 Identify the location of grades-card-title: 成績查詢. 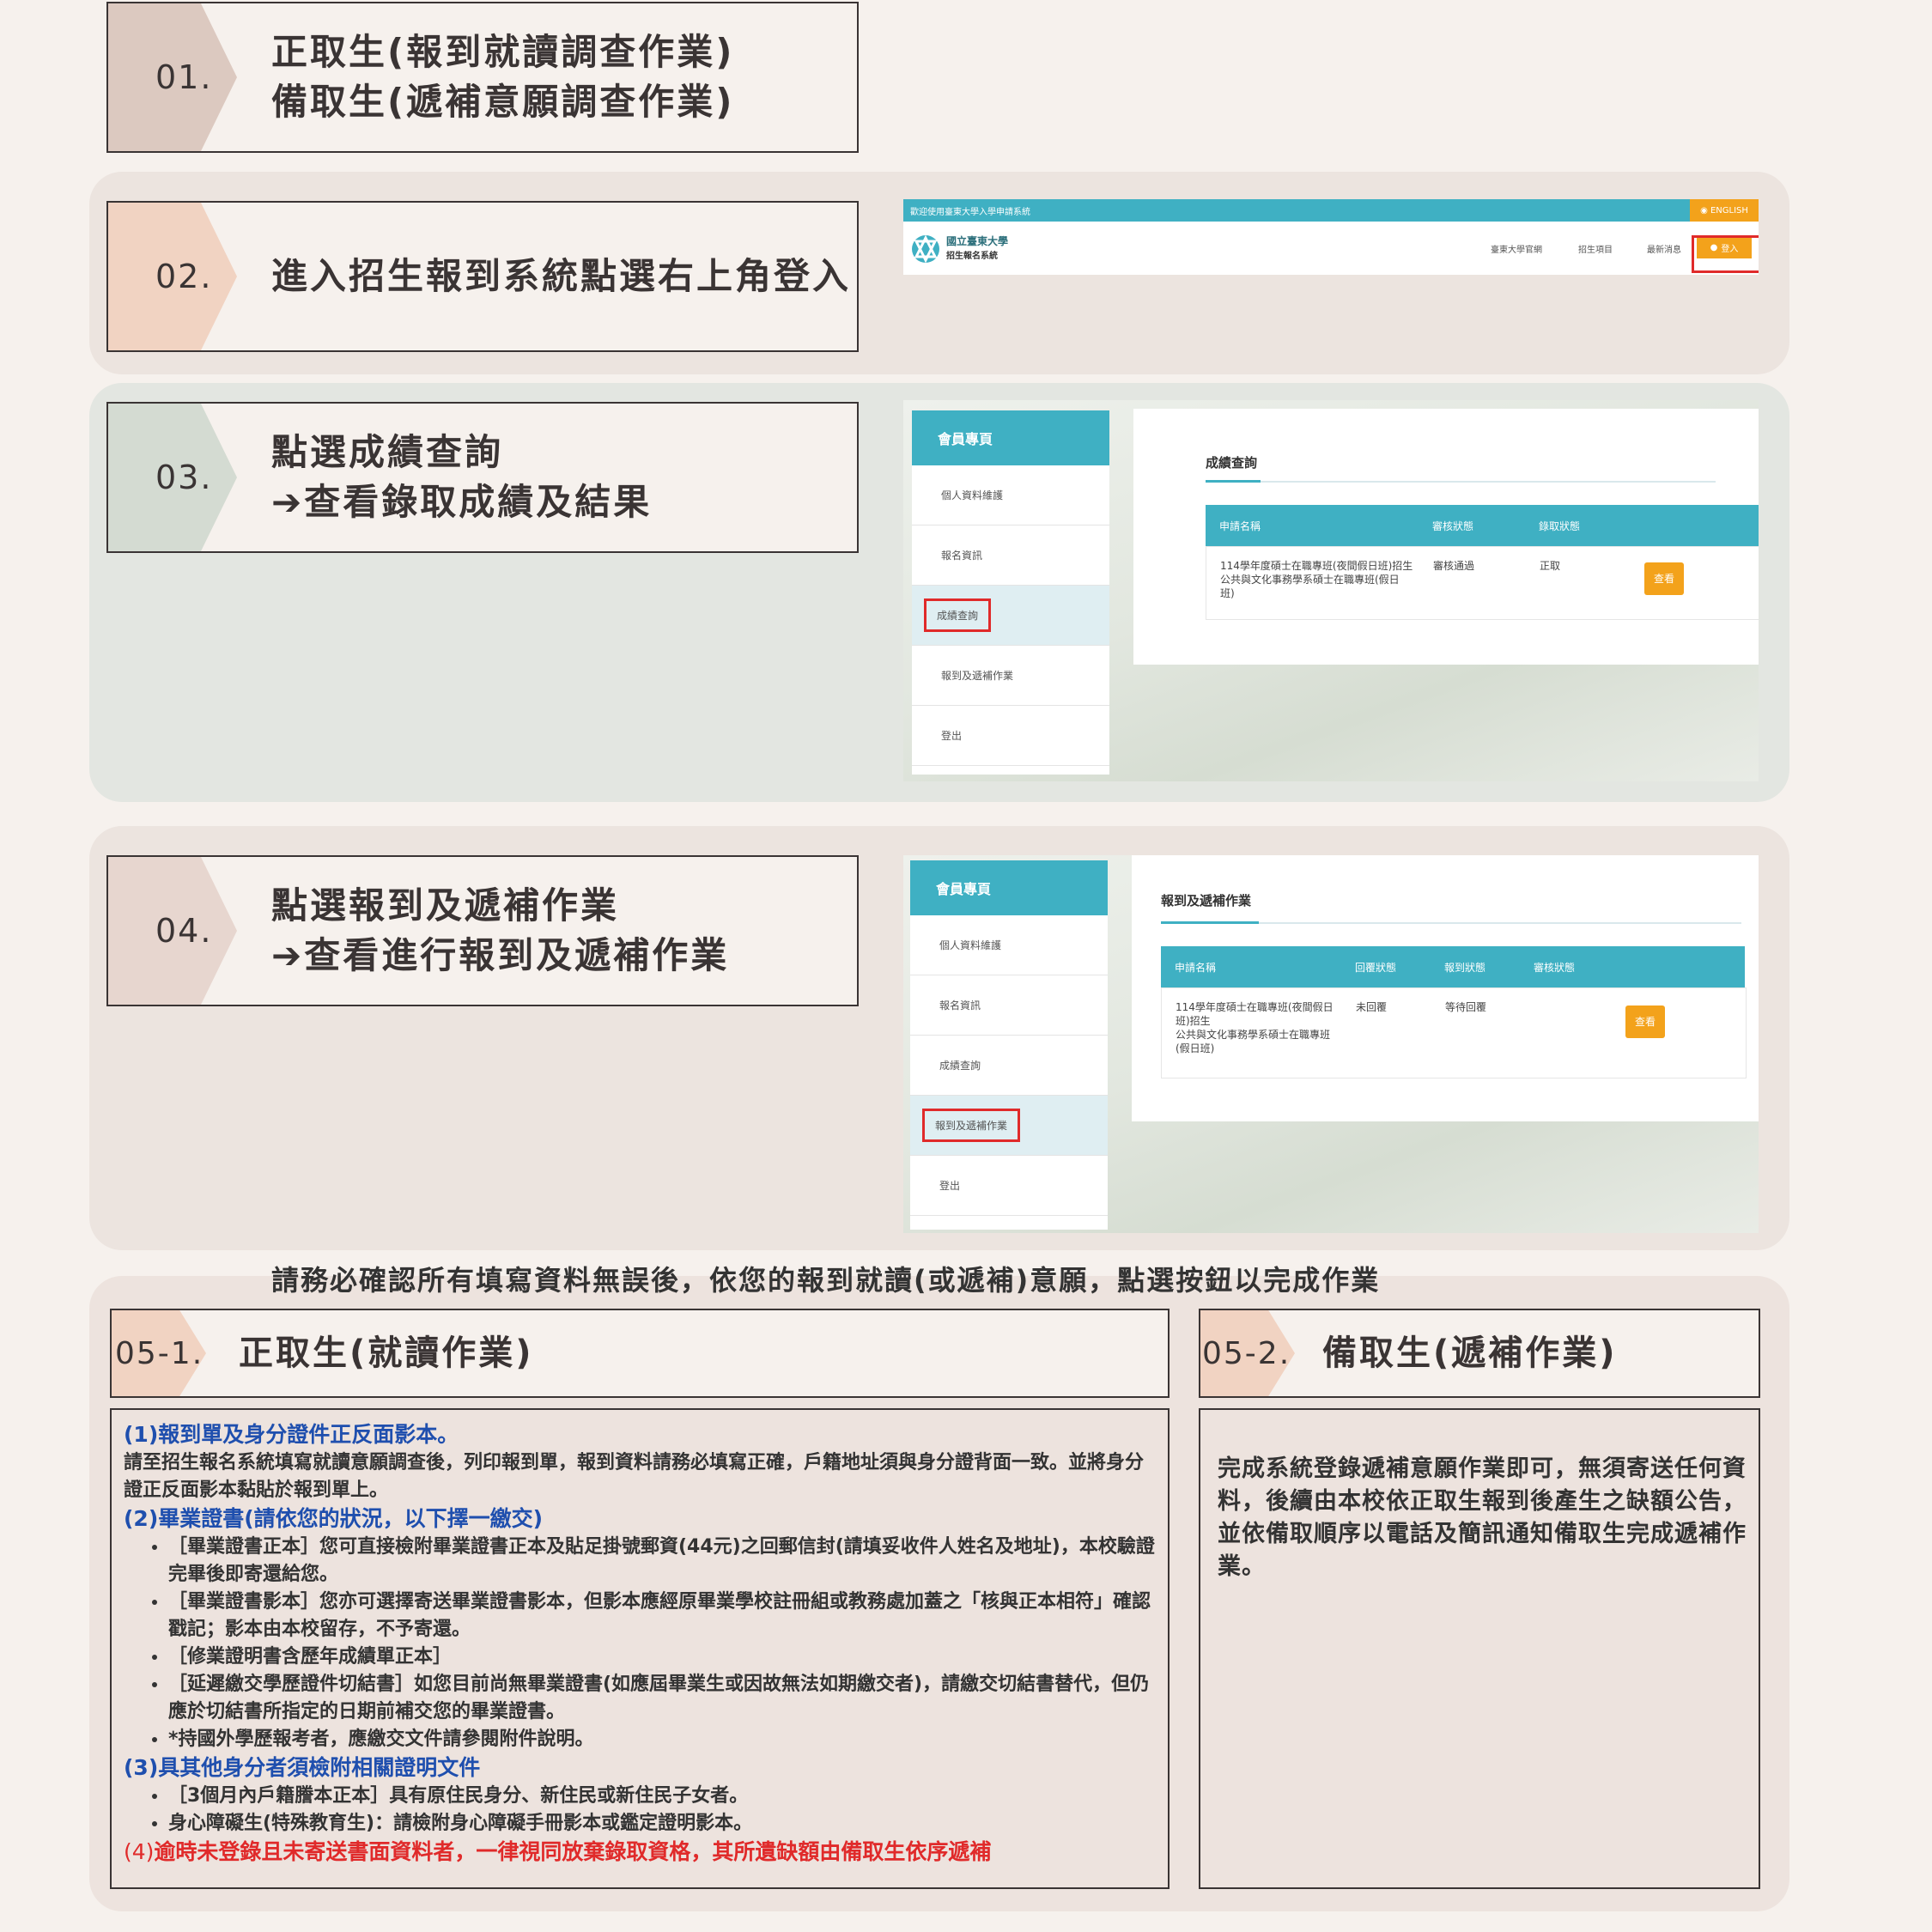
(1232, 463).